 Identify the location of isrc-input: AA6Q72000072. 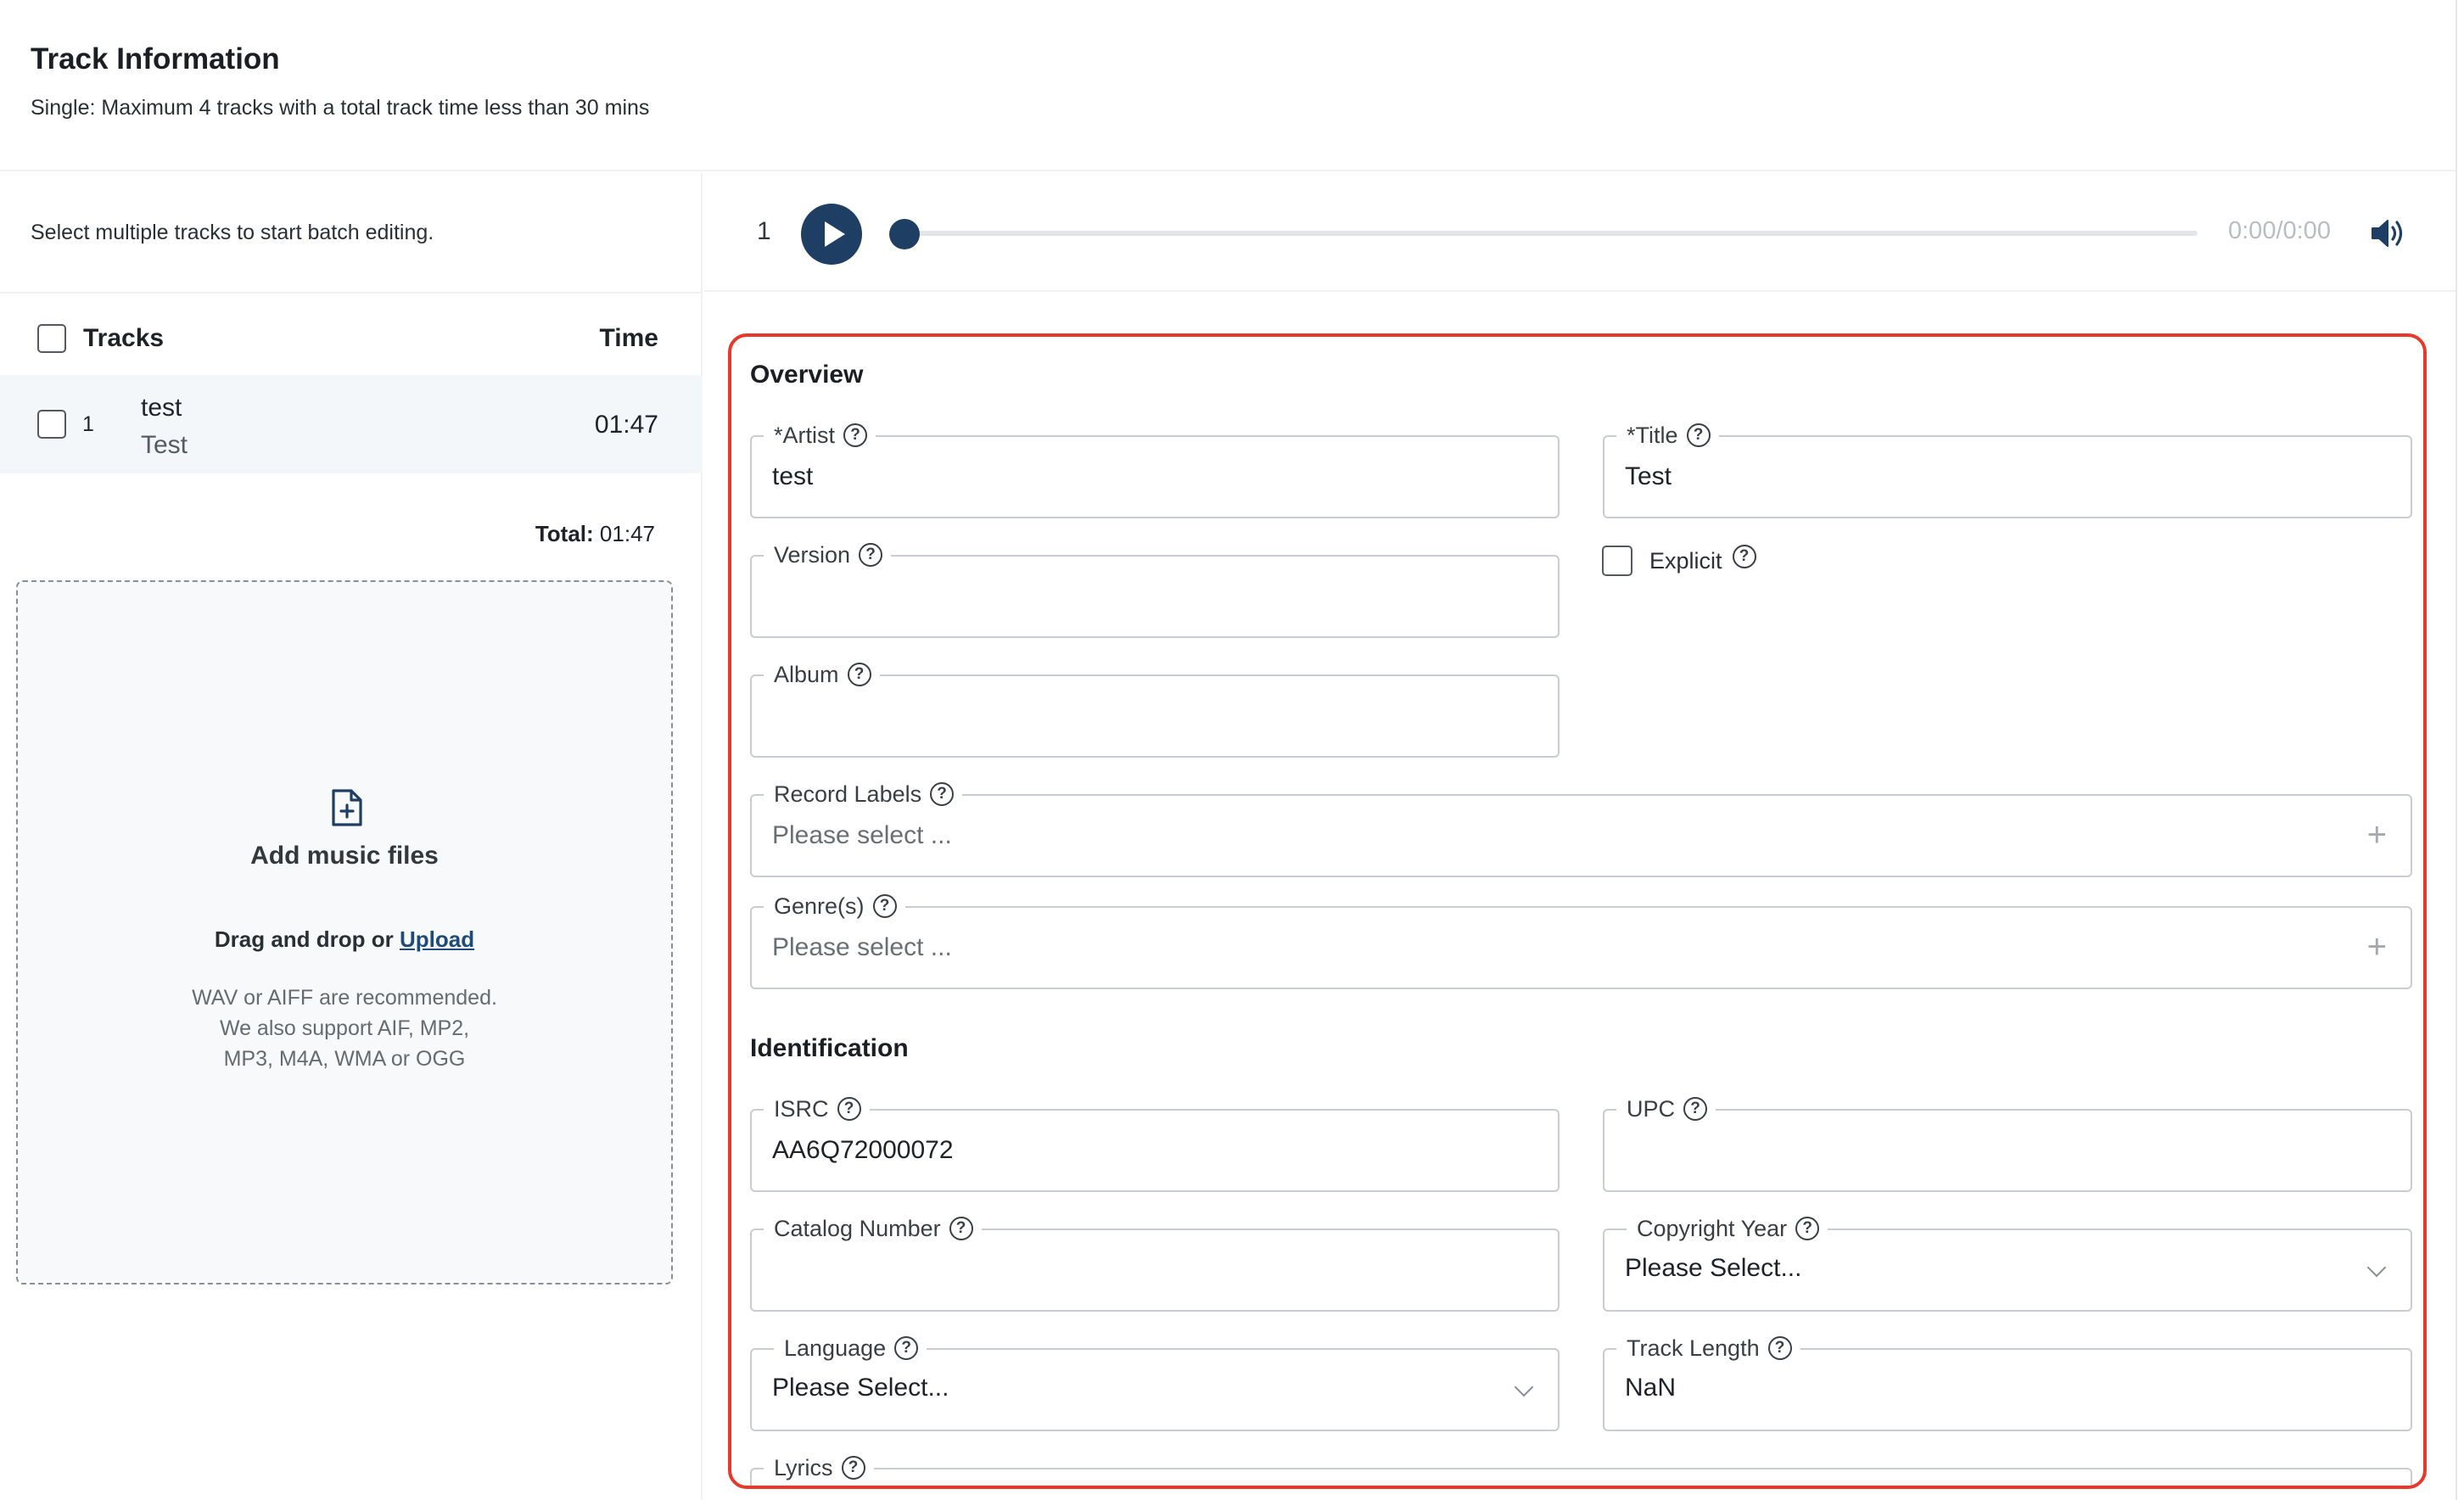
(863, 1150).